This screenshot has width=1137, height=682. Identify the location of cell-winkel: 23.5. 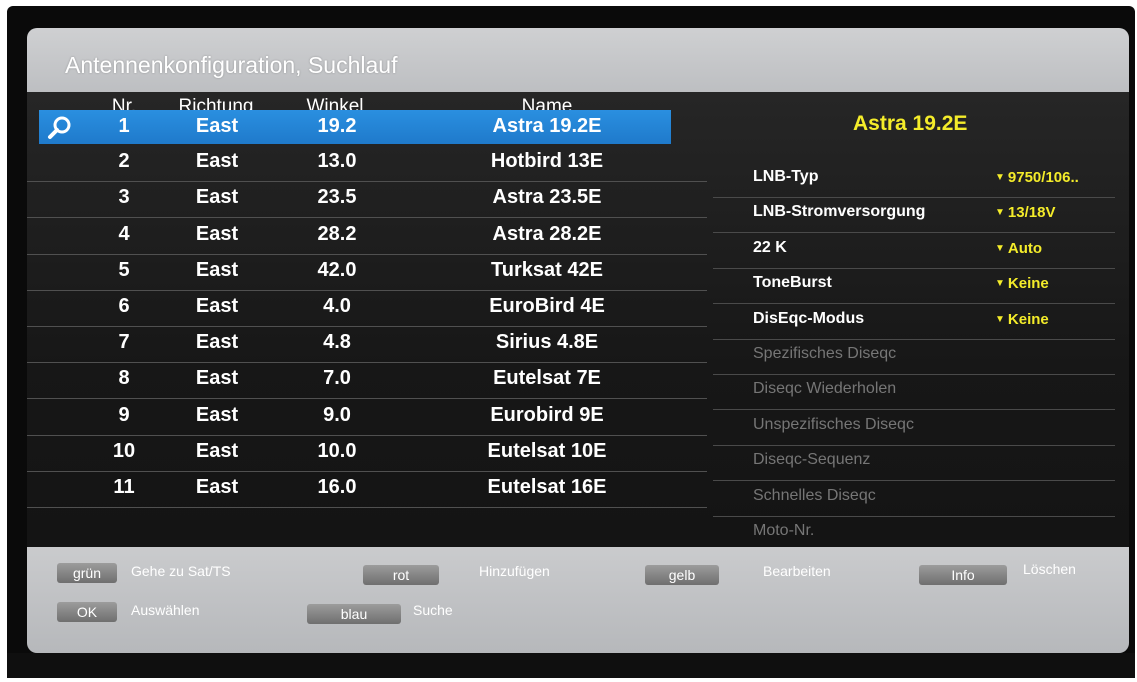
(337, 197).